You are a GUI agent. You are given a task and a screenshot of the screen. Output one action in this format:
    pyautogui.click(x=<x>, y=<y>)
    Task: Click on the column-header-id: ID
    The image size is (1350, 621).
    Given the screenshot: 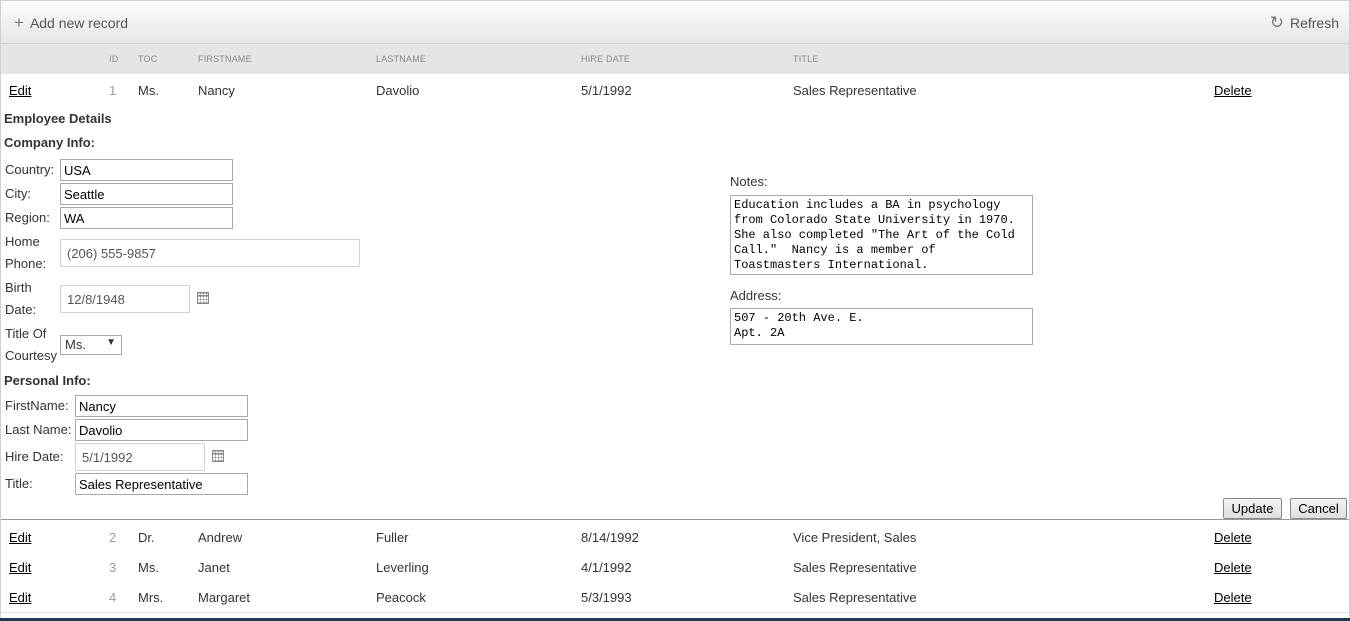 What is the action you would take?
    pyautogui.click(x=113, y=59)
    